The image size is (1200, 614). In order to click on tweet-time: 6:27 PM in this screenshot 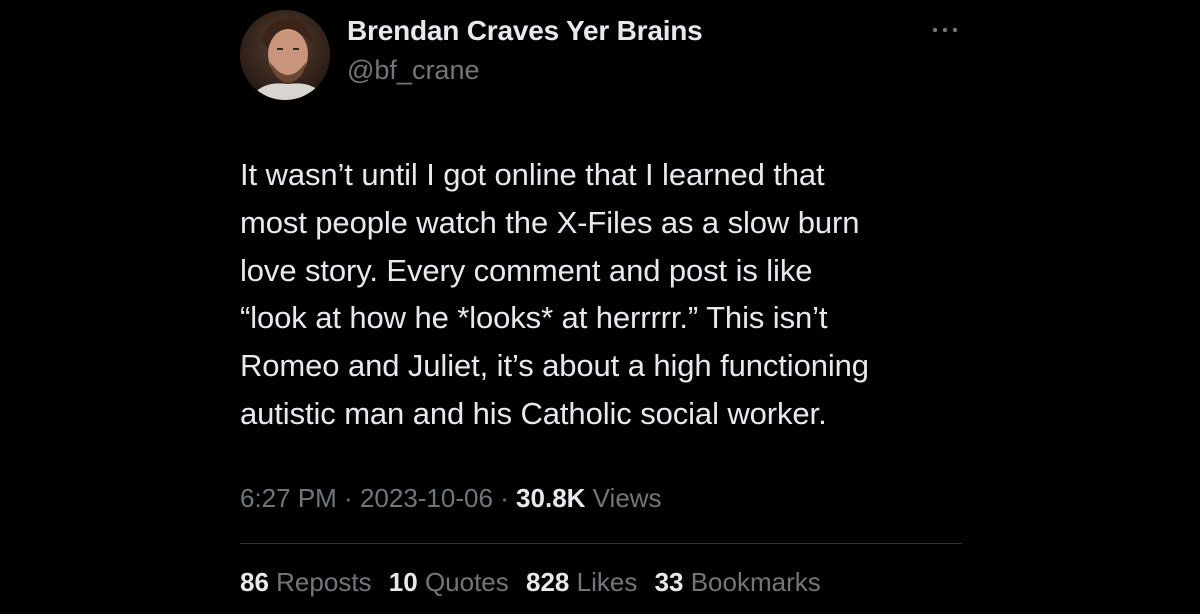, I will do `click(288, 498)`.